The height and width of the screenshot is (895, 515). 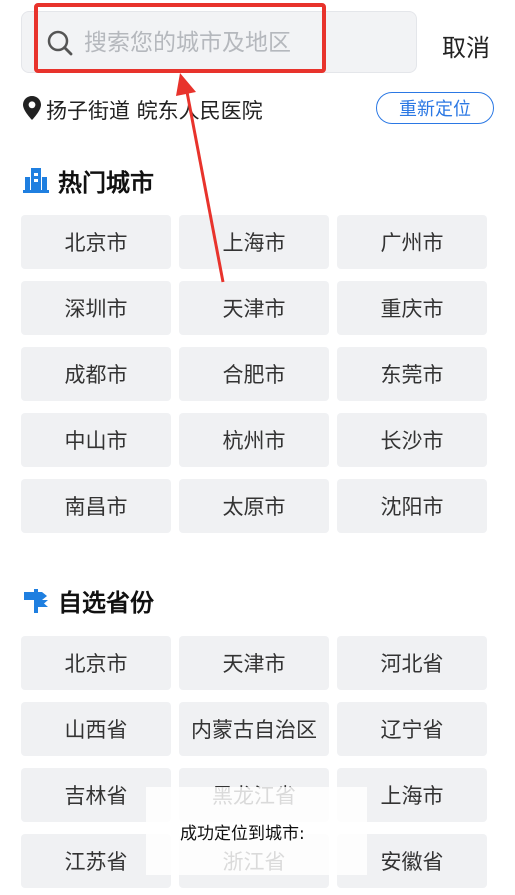 What do you see at coordinates (254, 242) in the screenshot?
I see `hot-city-button-1: 上海市` at bounding box center [254, 242].